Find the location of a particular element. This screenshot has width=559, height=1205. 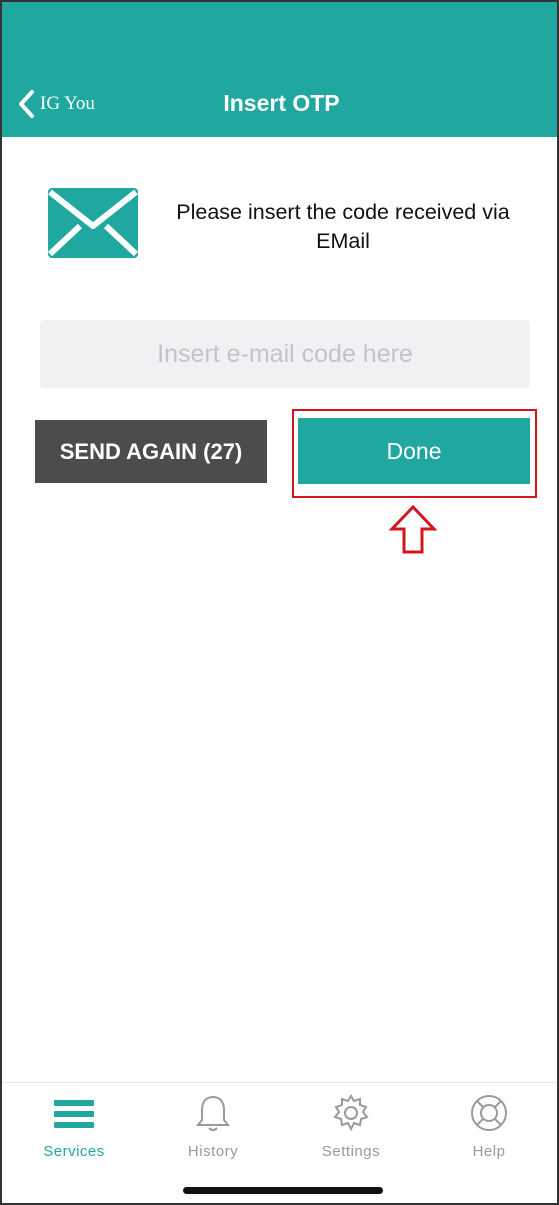

home-indicator is located at coordinates (283, 1190).